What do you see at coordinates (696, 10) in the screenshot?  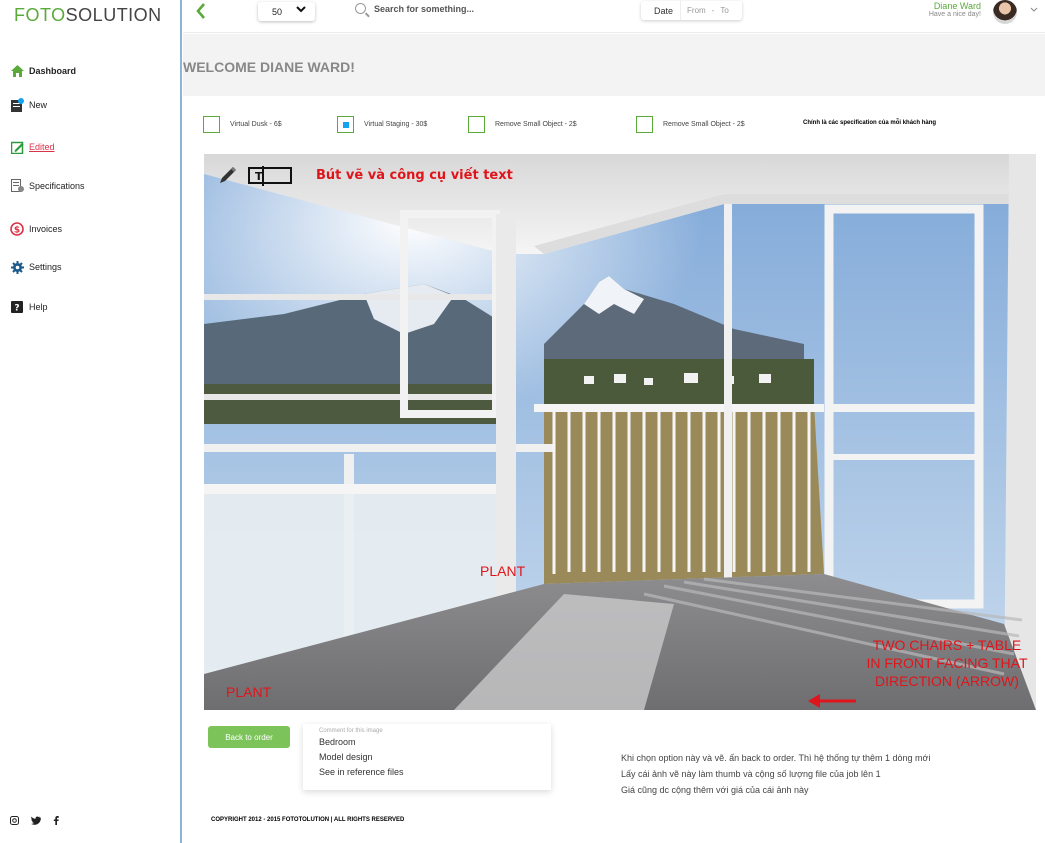 I see `date-from-field: From` at bounding box center [696, 10].